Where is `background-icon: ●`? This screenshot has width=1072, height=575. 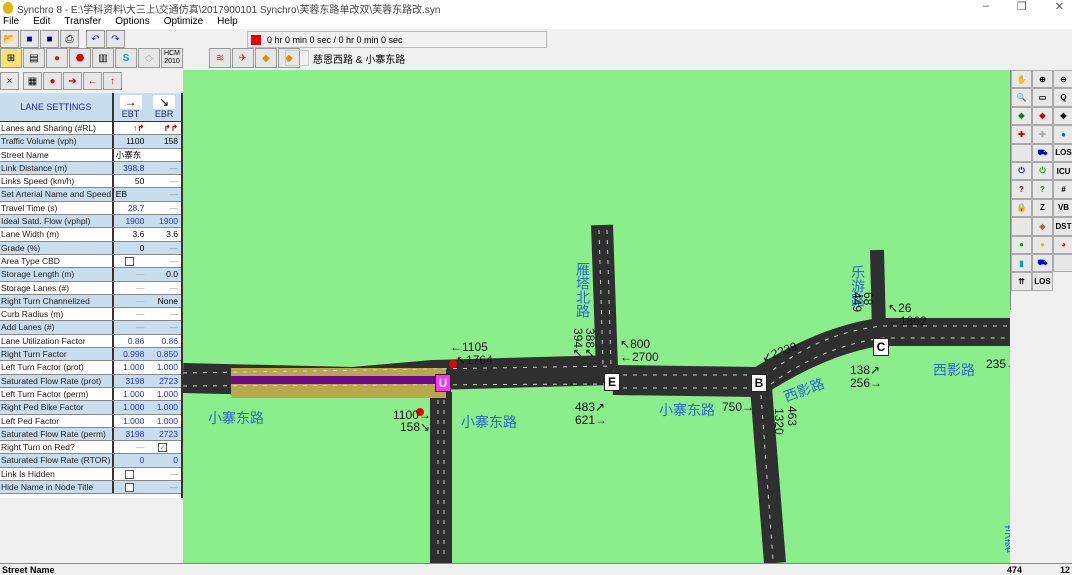
background-icon: ● is located at coordinates (1062, 134).